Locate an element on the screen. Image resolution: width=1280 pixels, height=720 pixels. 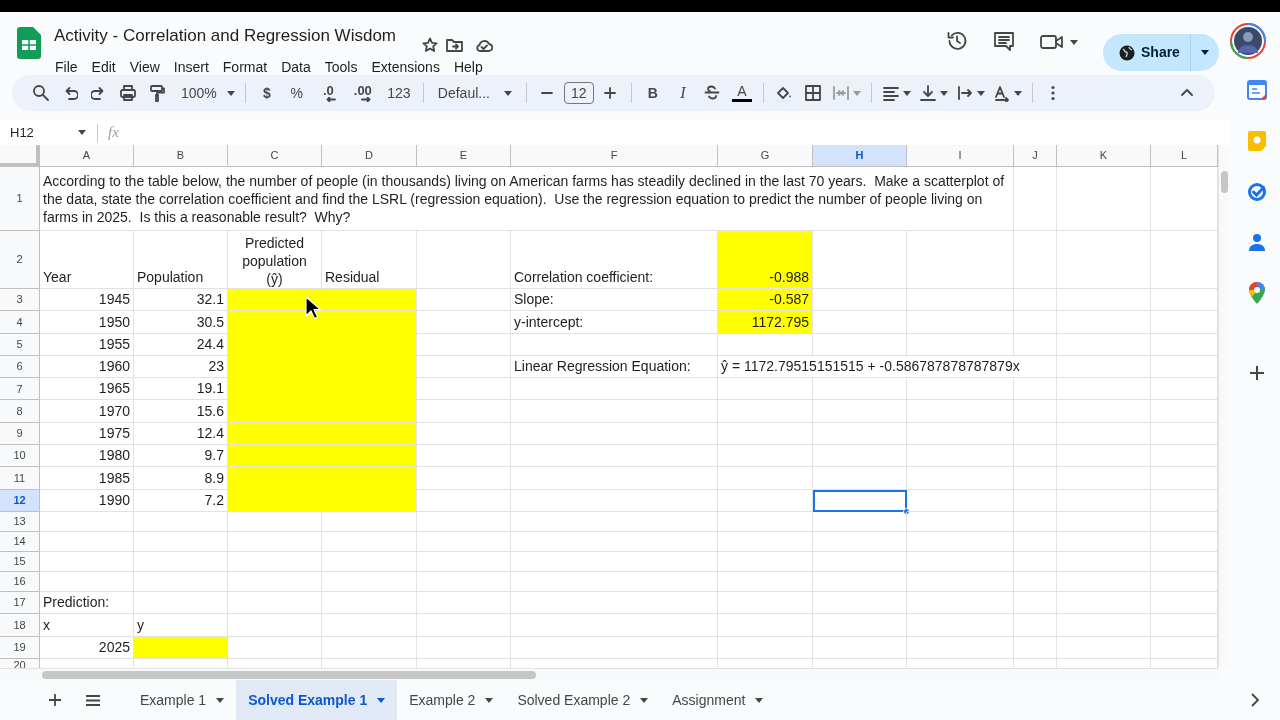
avatar-icon is located at coordinates (1248, 41).